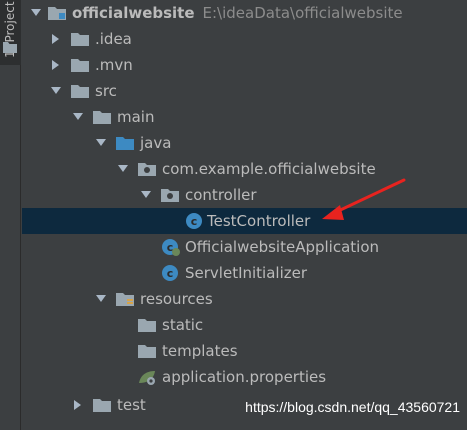 The height and width of the screenshot is (430, 467). I want to click on watermark-text: https://blog.csdn.net/qq_43560721, so click(352, 407).